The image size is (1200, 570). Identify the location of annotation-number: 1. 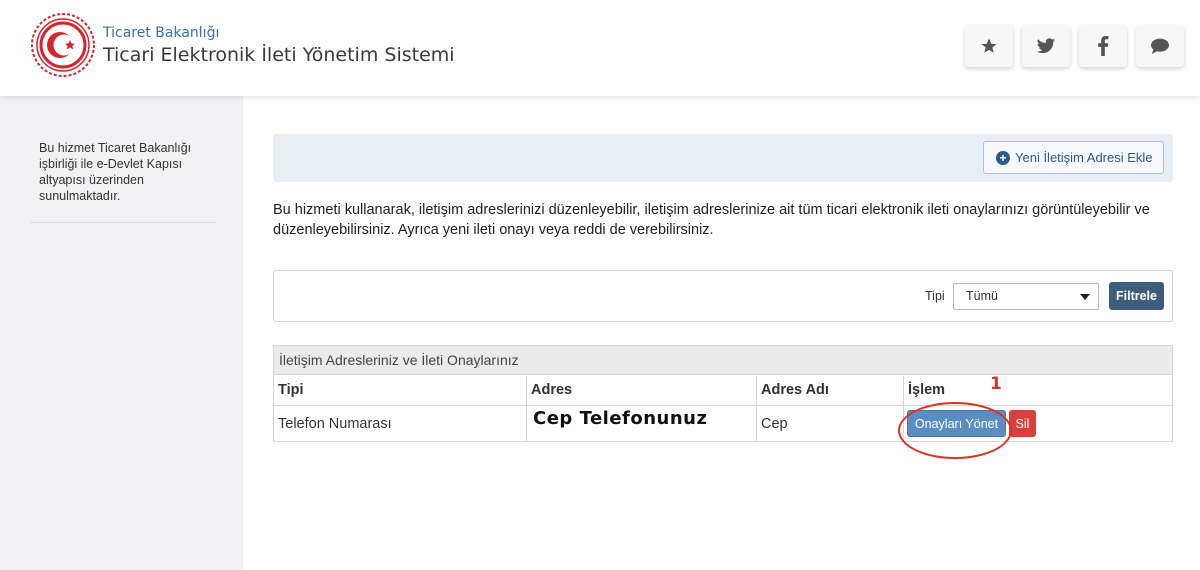
(996, 384).